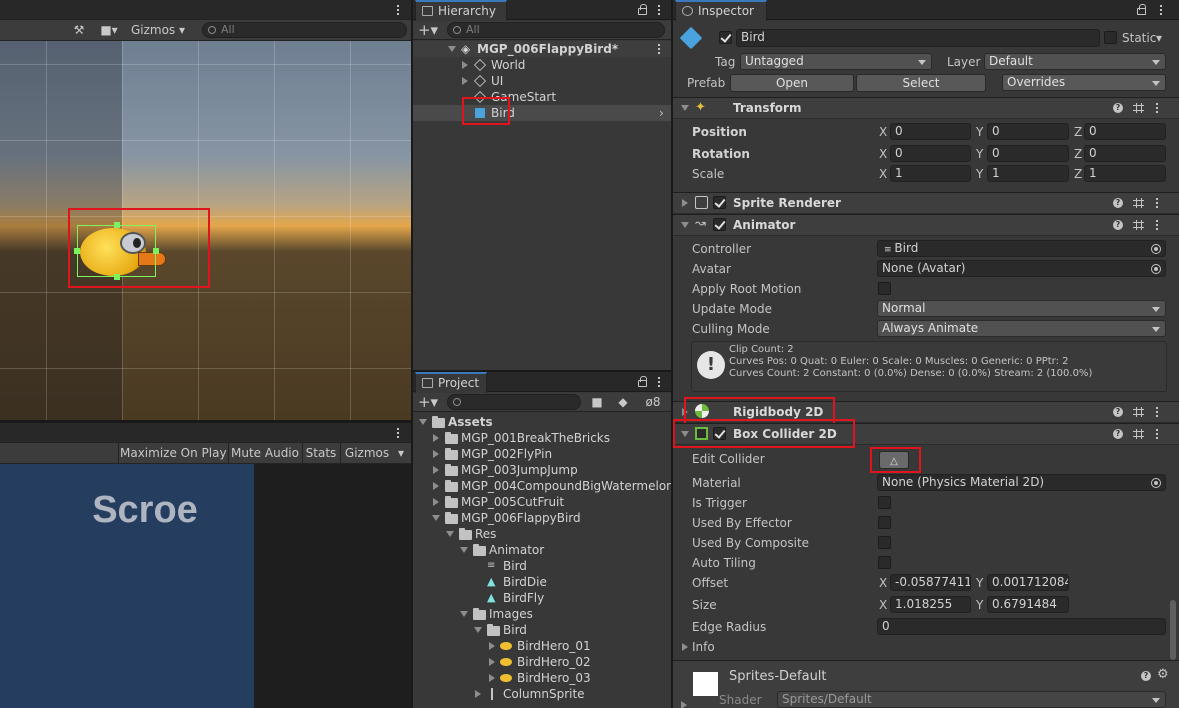 The height and width of the screenshot is (708, 1179). Describe the element at coordinates (930, 153) in the screenshot. I see `rotation-x-field: 0` at that location.